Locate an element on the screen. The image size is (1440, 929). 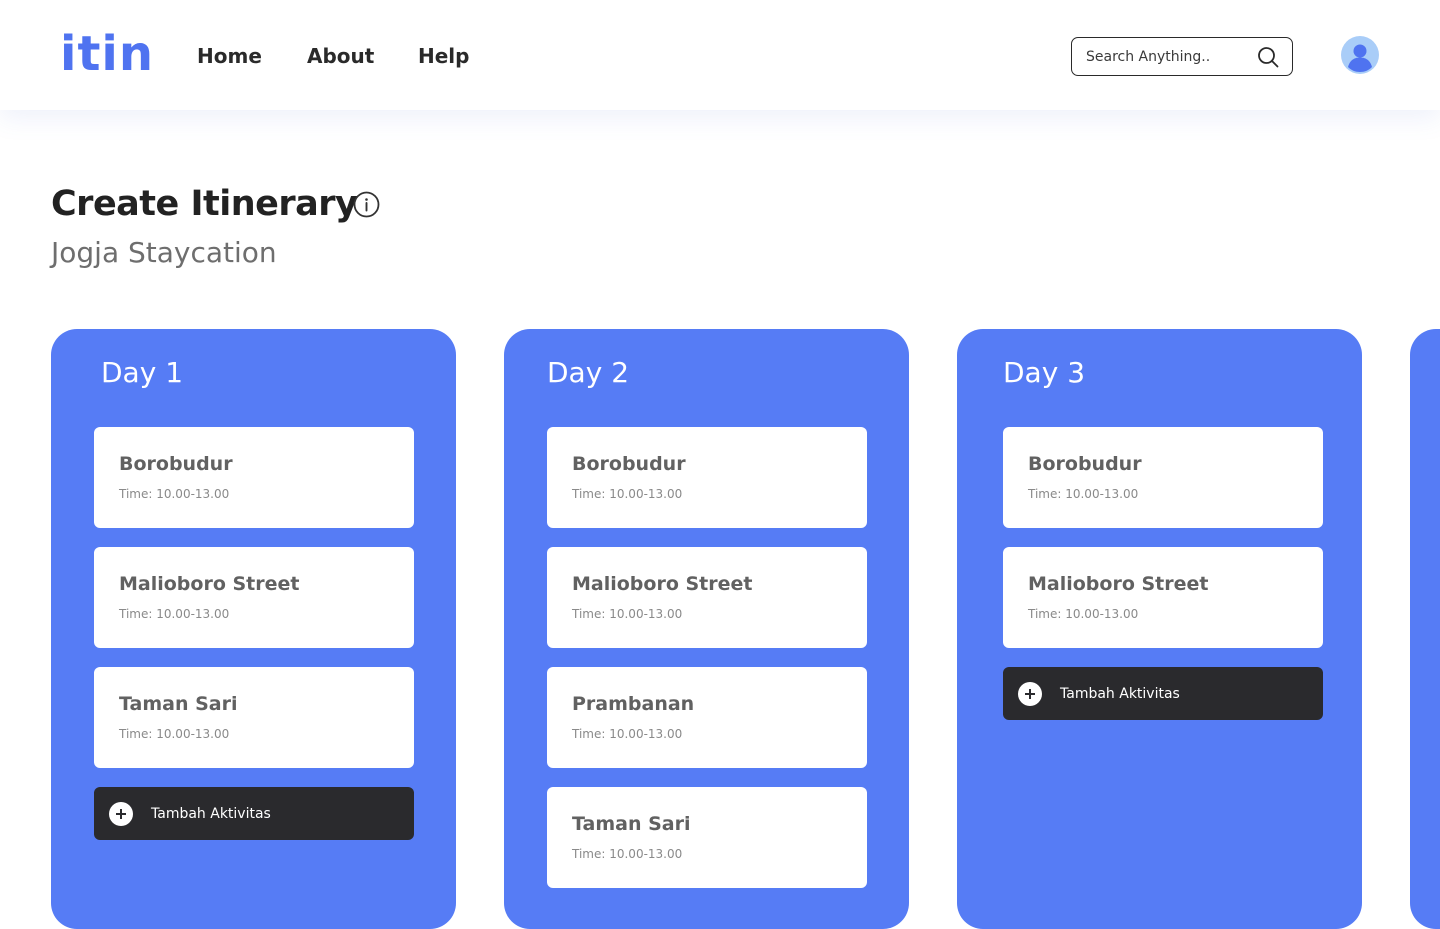
info-icon is located at coordinates (366, 204).